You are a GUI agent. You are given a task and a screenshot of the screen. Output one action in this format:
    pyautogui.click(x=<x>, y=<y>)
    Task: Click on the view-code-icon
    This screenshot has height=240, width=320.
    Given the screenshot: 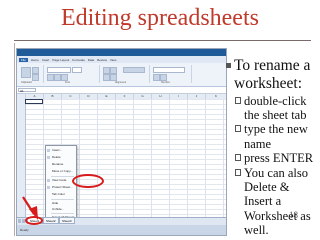 What is the action you would take?
    pyautogui.click(x=48, y=180)
    